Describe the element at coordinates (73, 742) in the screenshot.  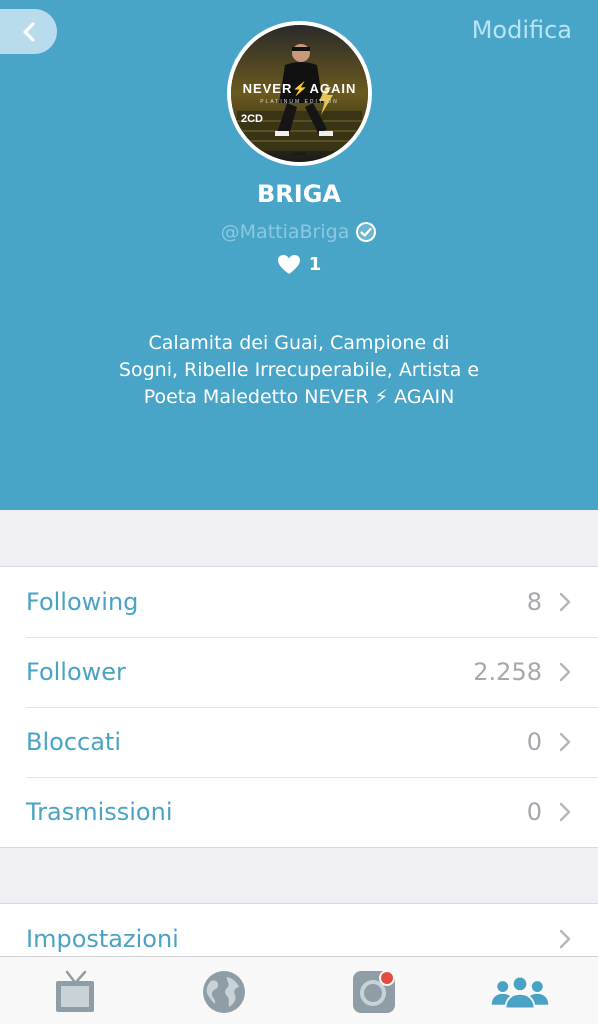
I see `row-label: Bloccati` at that location.